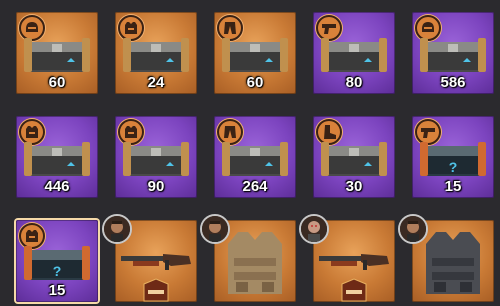 The height and width of the screenshot is (306, 500). I want to click on item-quantity: 586, so click(453, 82).